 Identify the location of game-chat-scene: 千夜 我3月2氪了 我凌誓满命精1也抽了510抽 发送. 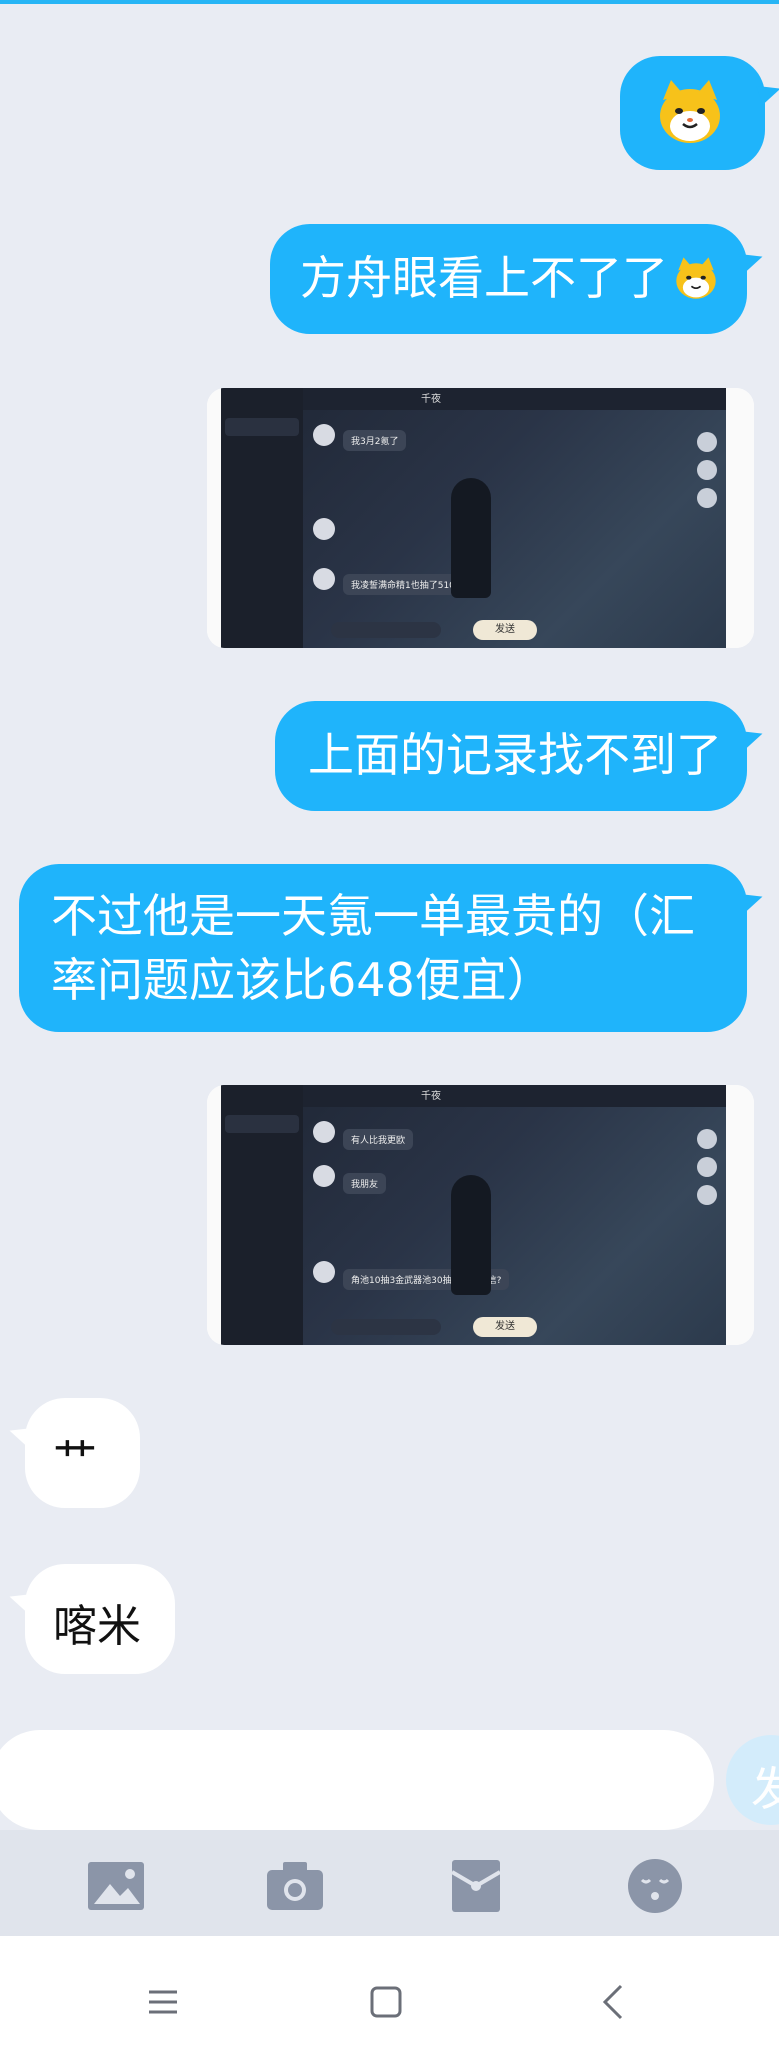
(473, 518).